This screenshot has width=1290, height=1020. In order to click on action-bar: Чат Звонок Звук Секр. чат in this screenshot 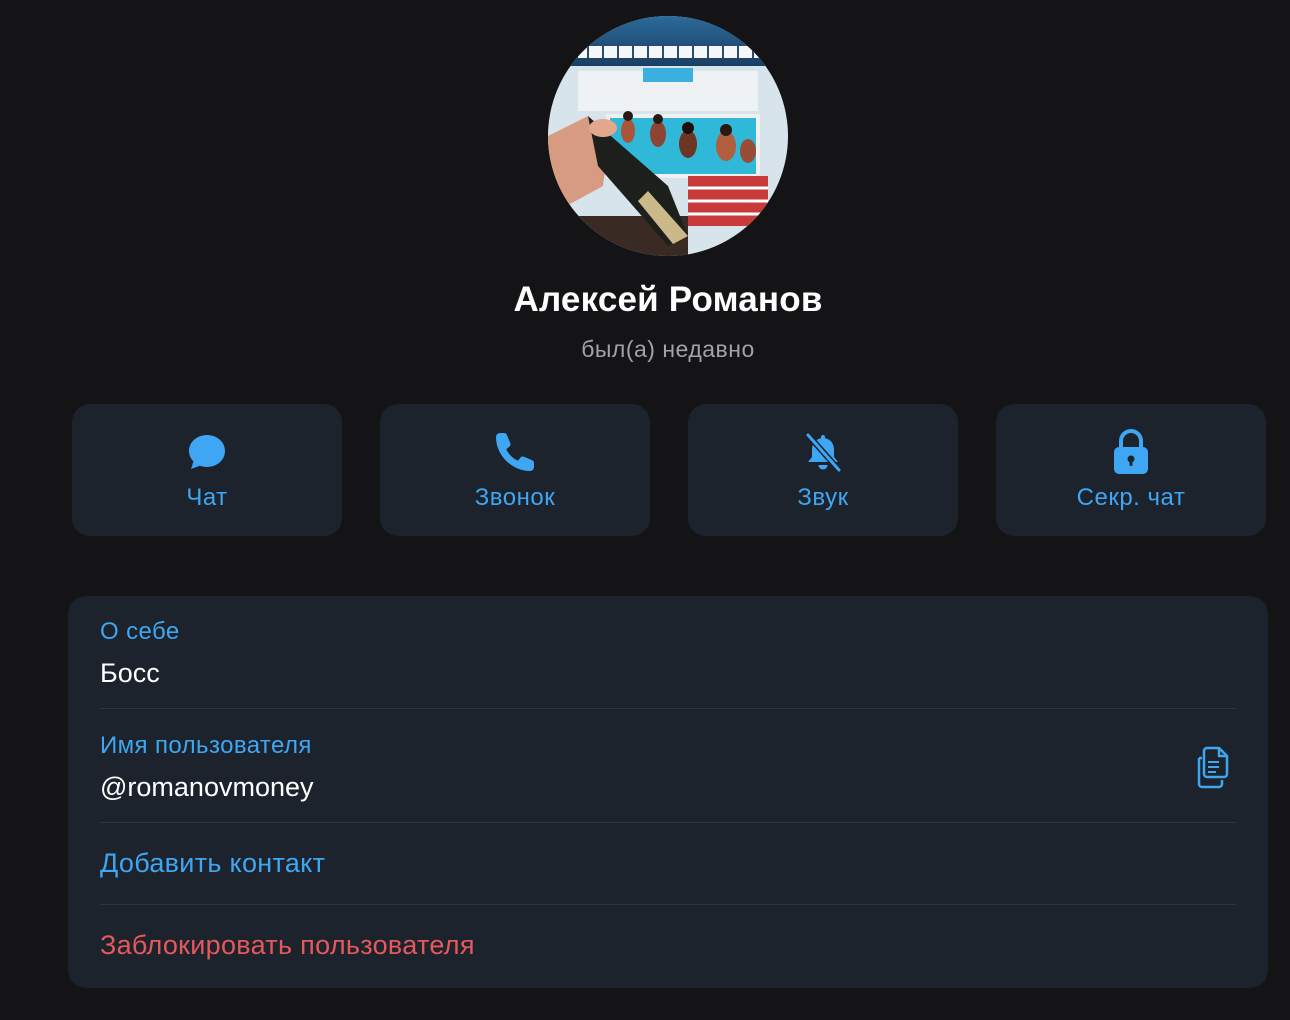, I will do `click(669, 470)`.